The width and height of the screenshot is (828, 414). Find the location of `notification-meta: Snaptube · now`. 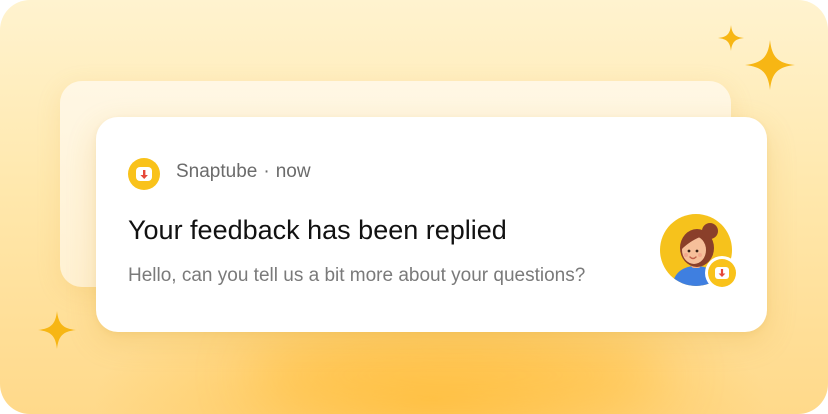

notification-meta: Snaptube · now is located at coordinates (243, 172).